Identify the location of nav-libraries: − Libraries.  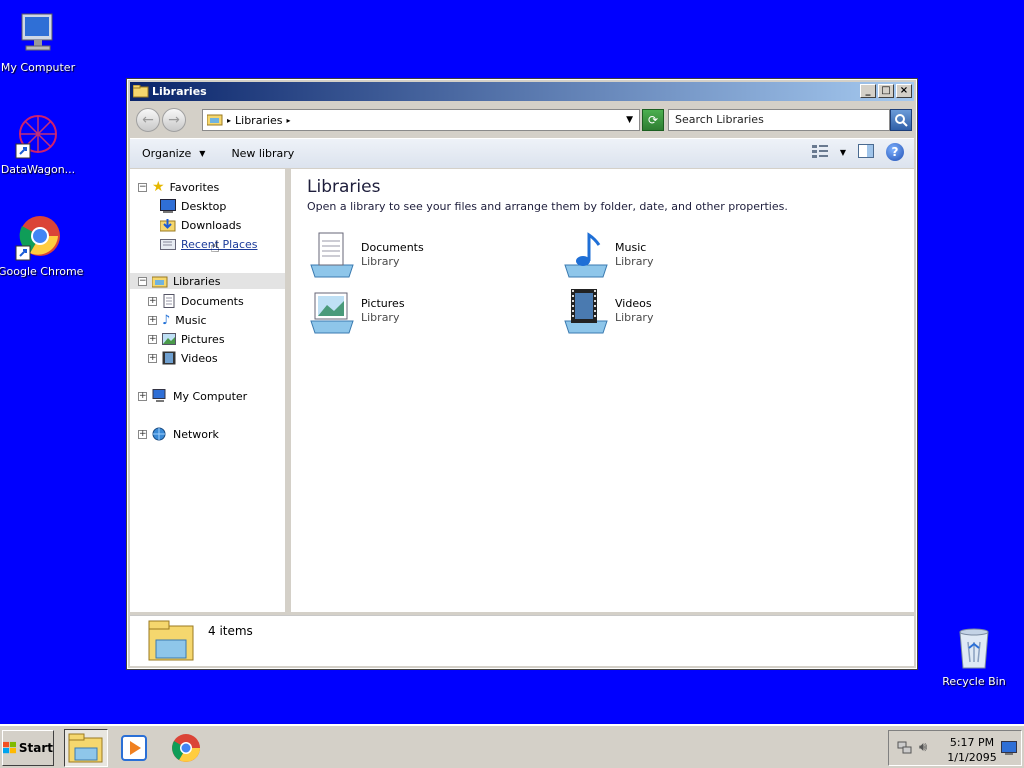
(207, 281).